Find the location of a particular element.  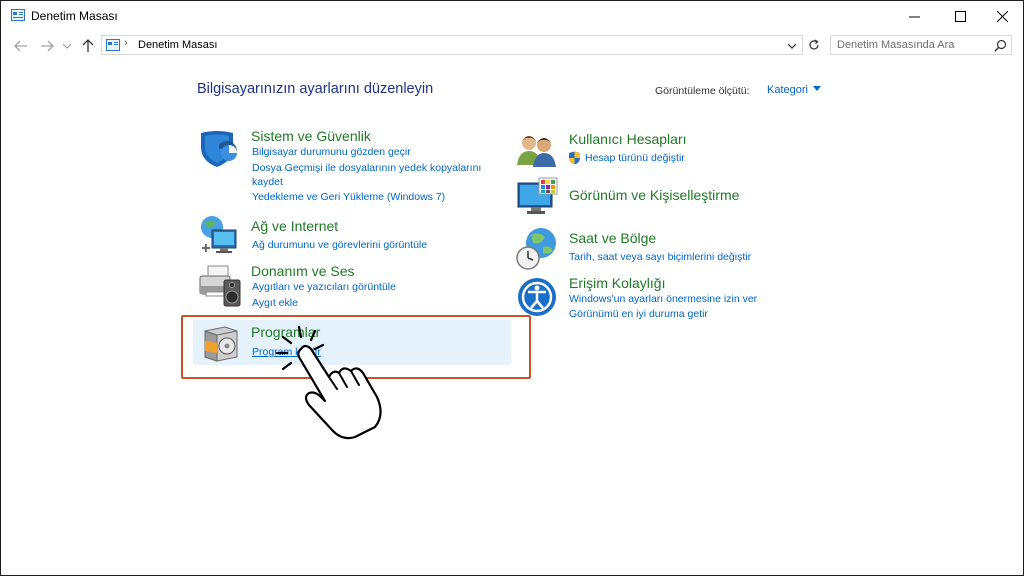

accessibility-icon is located at coordinates (537, 297).